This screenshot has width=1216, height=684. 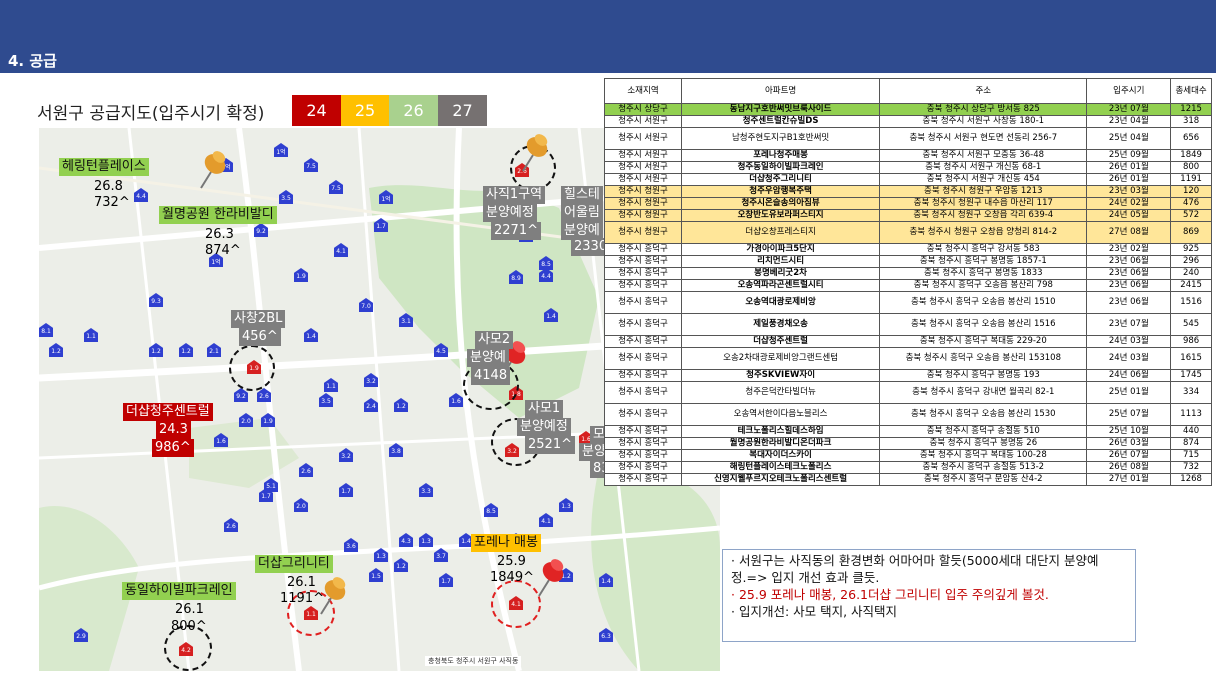 I want to click on label-centreal-name: 더샵청주센트럴, so click(x=168, y=412).